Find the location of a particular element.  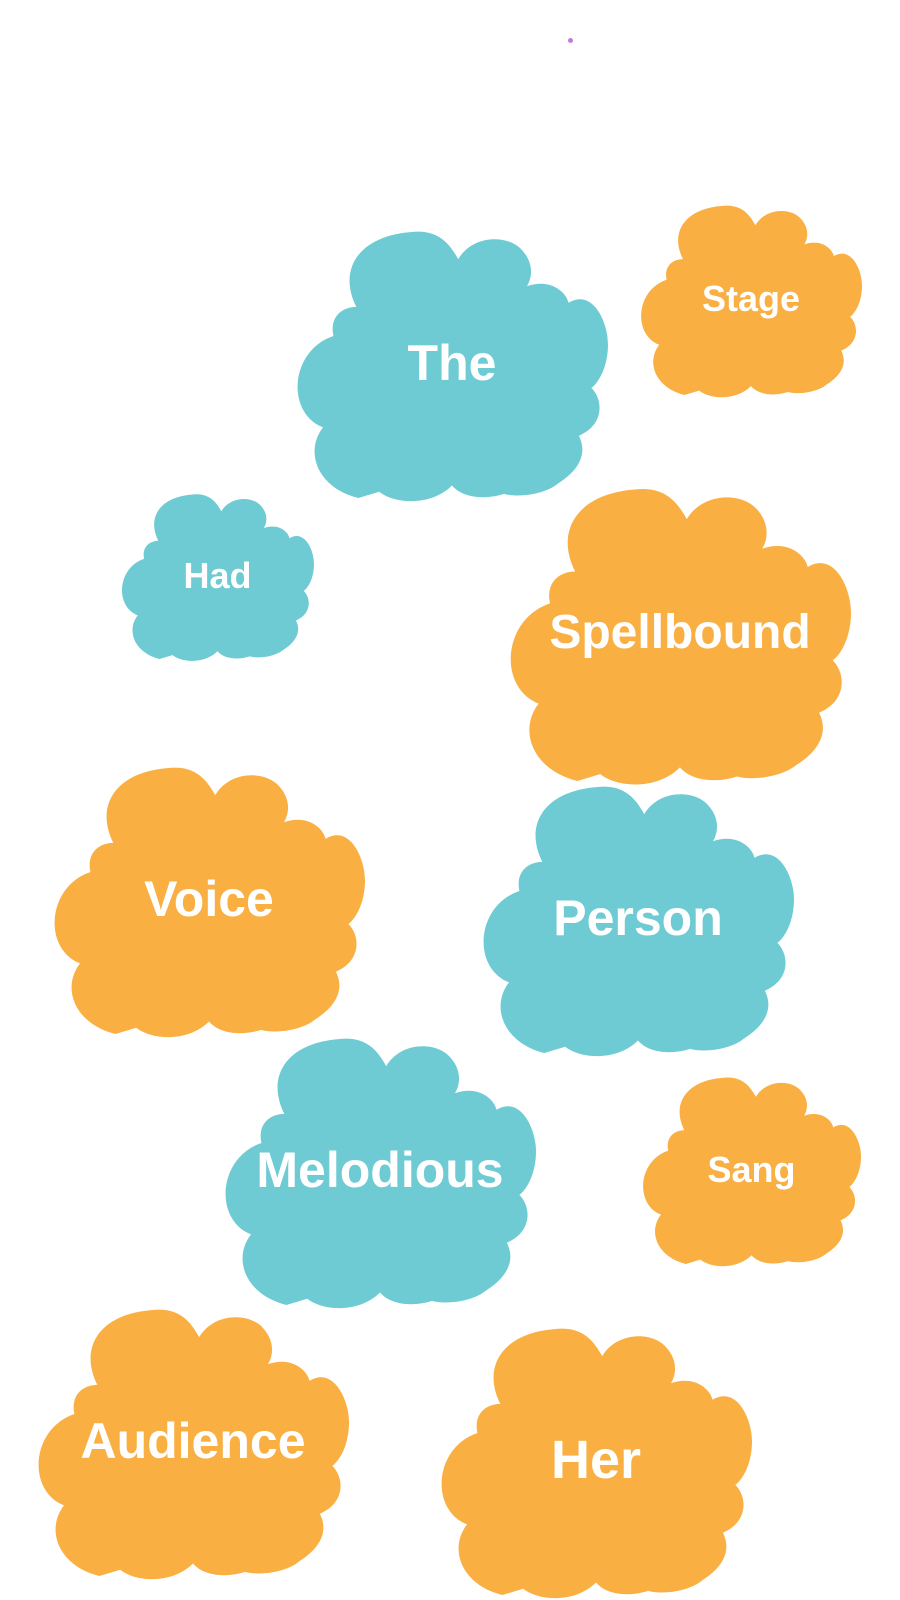

word-cloud-her: Her is located at coordinates (596, 1462).